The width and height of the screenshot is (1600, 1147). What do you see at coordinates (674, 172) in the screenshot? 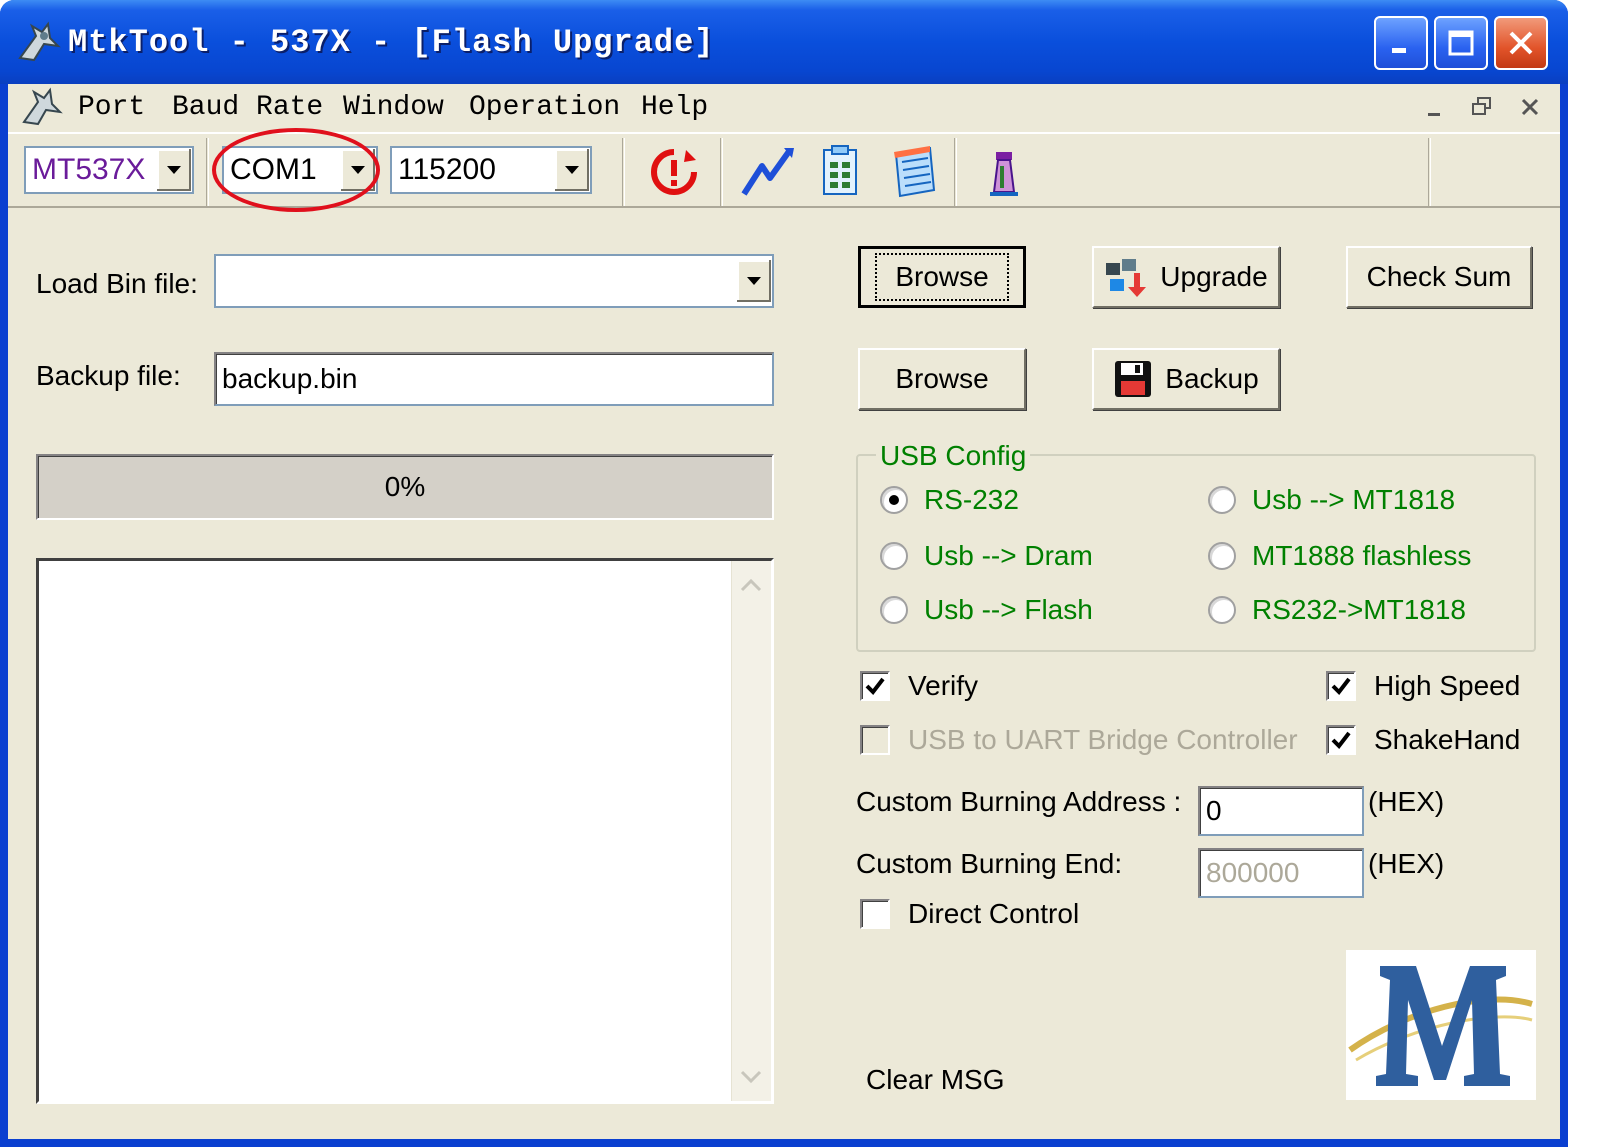
I see `stop-icon` at bounding box center [674, 172].